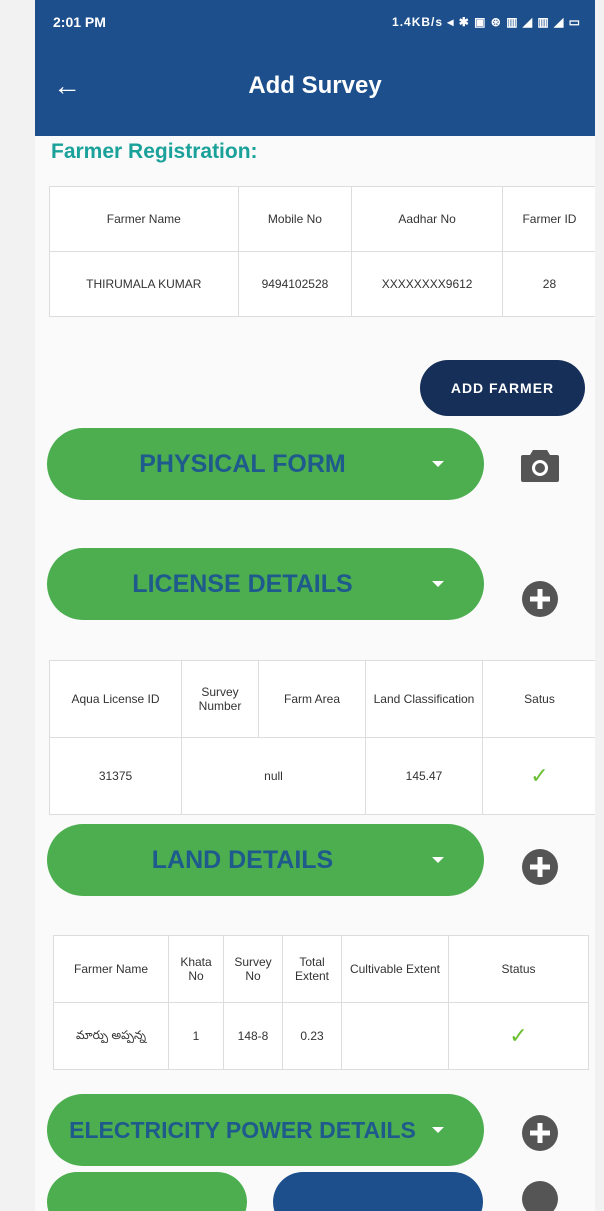 The height and width of the screenshot is (1211, 604). I want to click on cell-survey-no: 148-8, so click(253, 1036).